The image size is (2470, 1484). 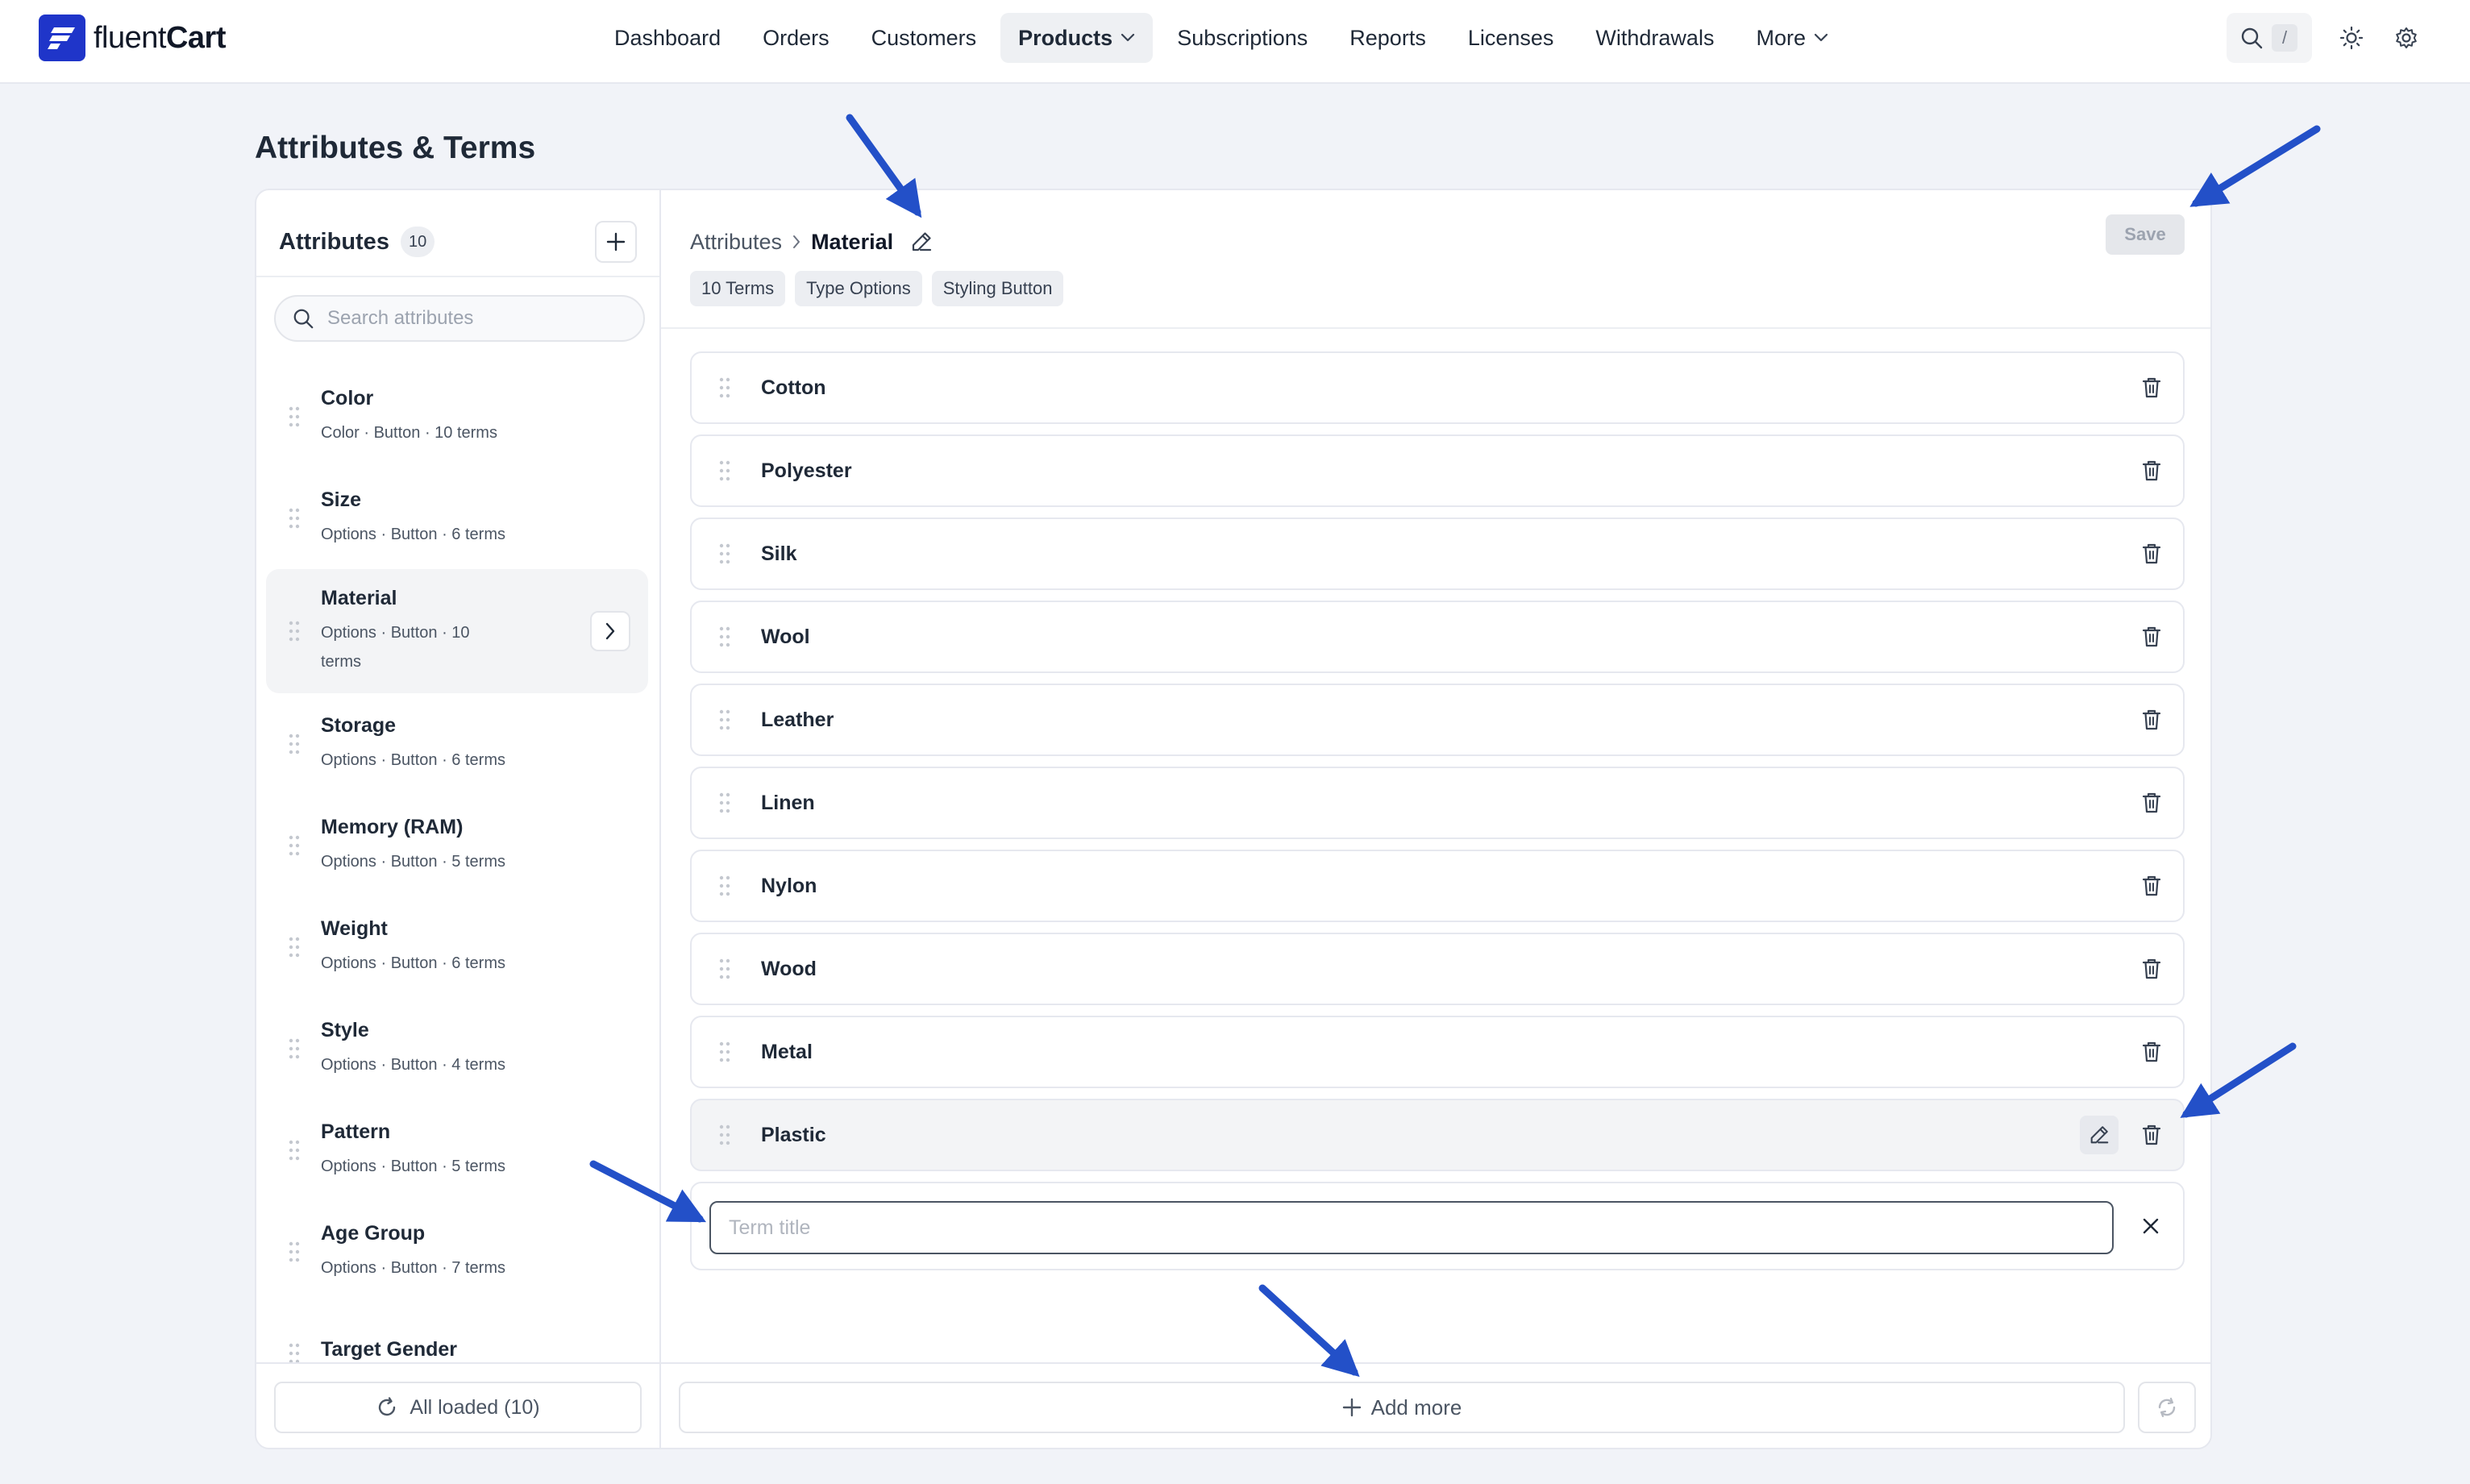 What do you see at coordinates (796, 242) in the screenshot?
I see `chevron-right-icon` at bounding box center [796, 242].